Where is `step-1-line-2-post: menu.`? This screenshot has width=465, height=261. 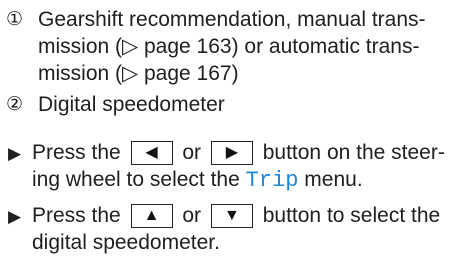 step-1-line-2-post: menu. is located at coordinates (333, 179).